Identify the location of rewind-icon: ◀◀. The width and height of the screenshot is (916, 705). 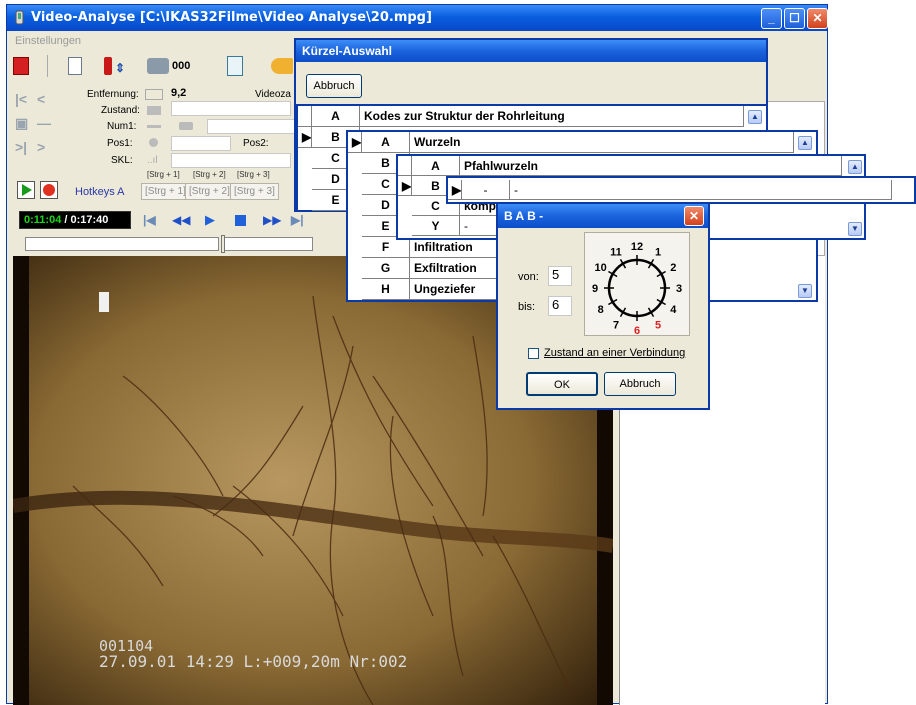
(181, 220).